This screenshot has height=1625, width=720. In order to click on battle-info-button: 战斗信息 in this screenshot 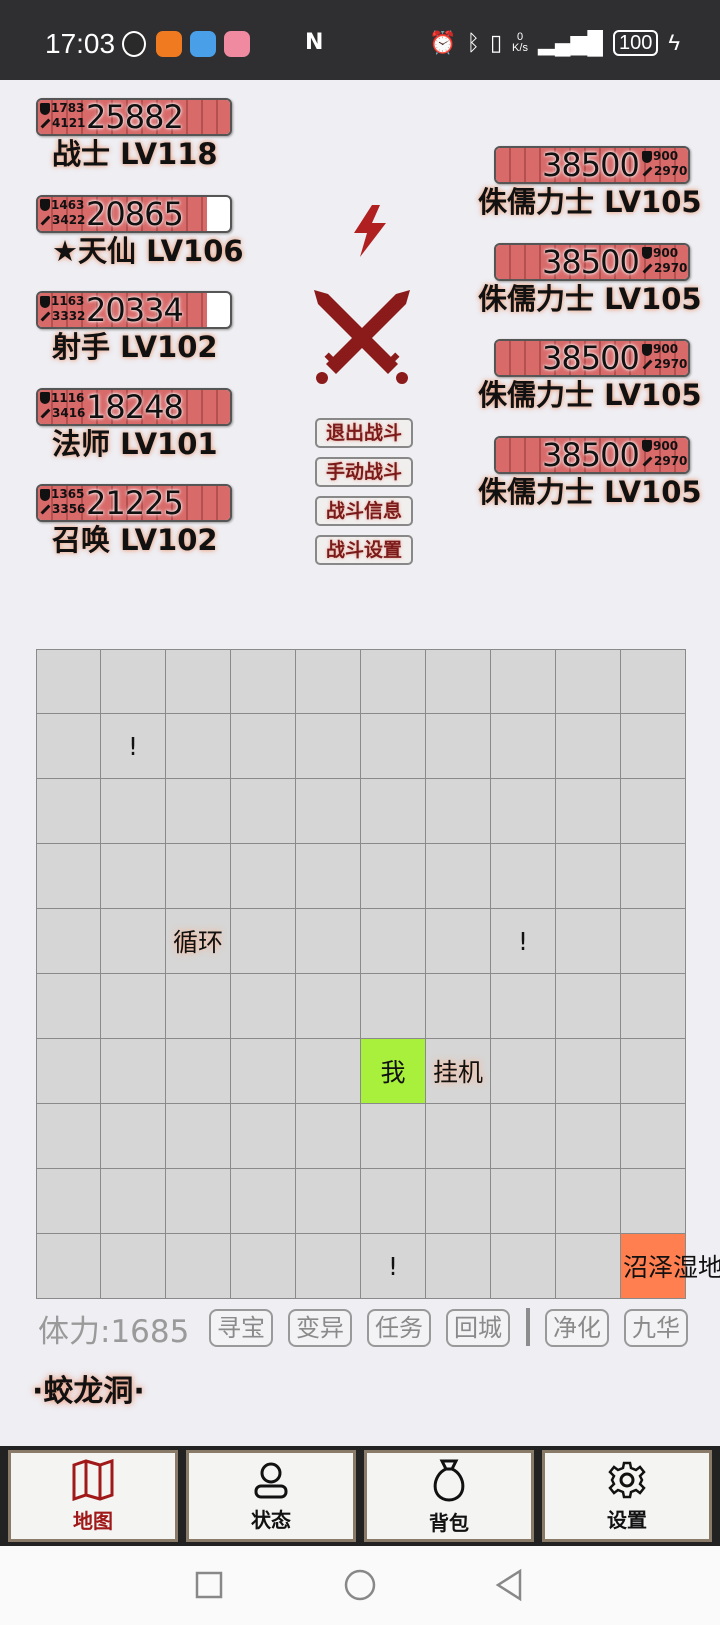, I will do `click(364, 511)`.